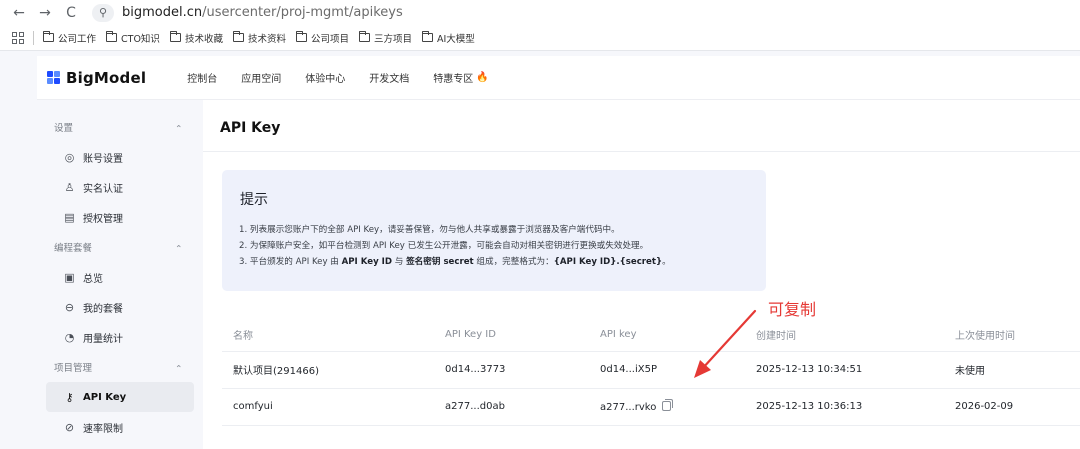  What do you see at coordinates (140, 39) in the screenshot?
I see `bookmark-label: CTO知识` at bounding box center [140, 39].